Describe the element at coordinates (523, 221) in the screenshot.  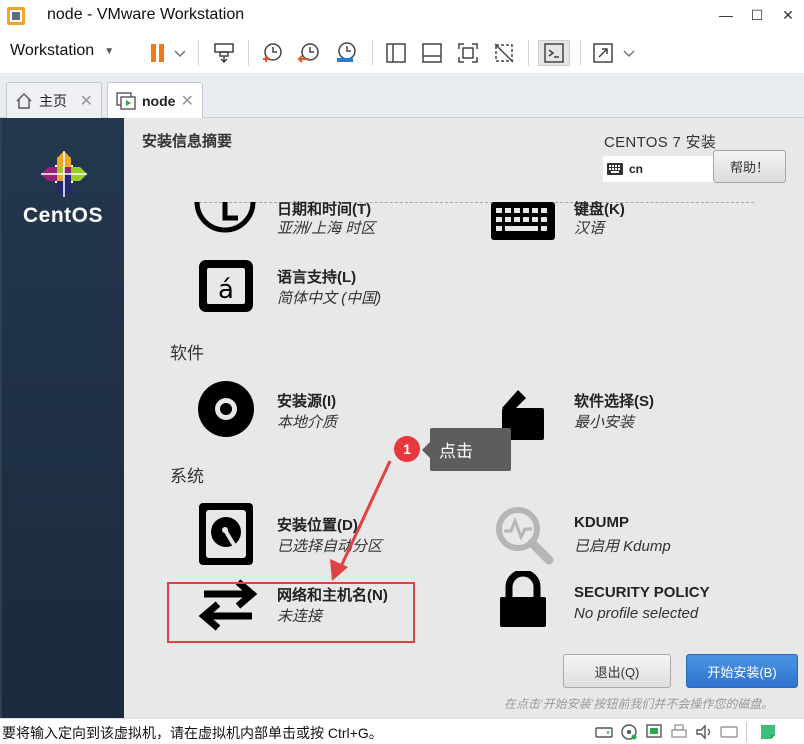
I see `keyboard-icon` at that location.